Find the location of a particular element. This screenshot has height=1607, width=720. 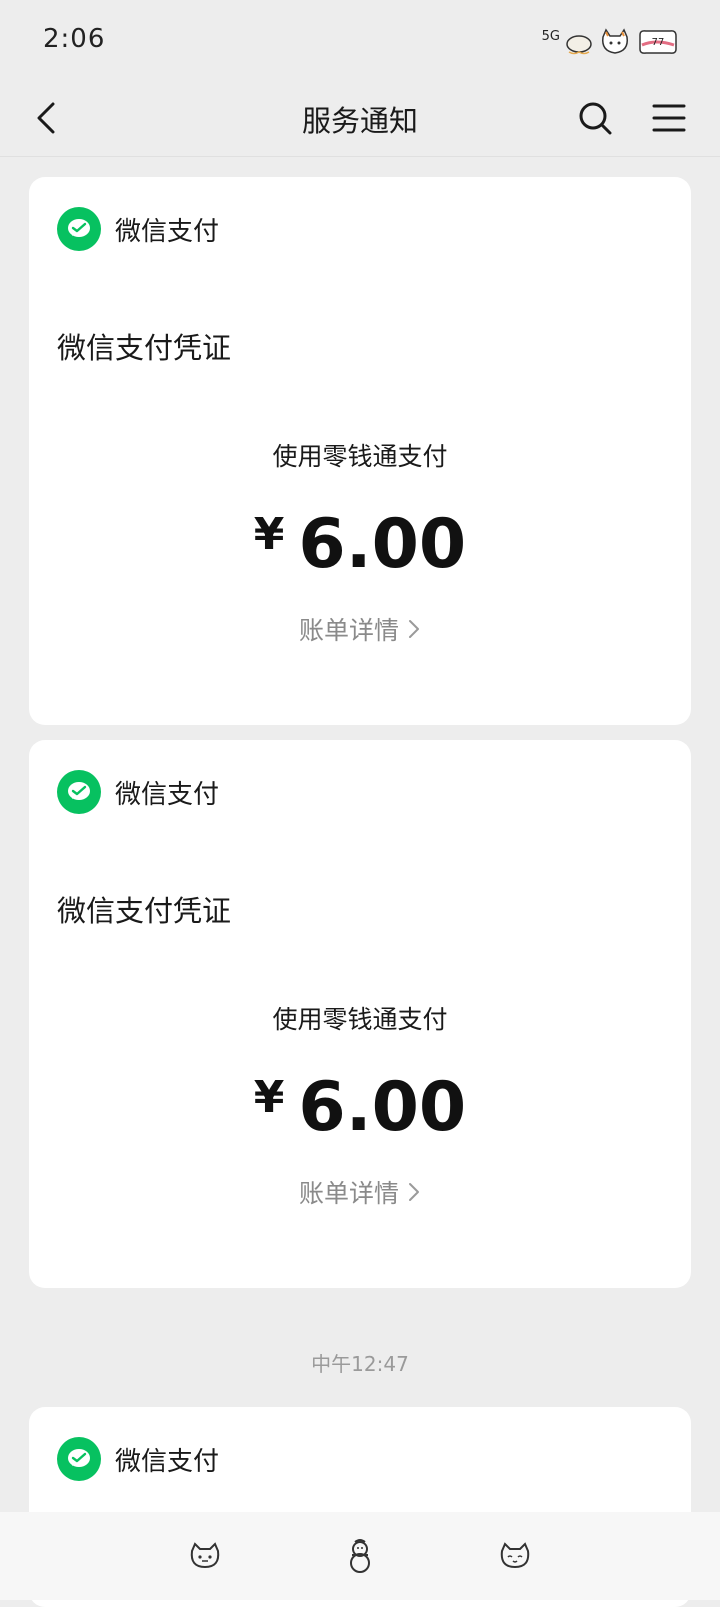

snowman-icon is located at coordinates (360, 1556).